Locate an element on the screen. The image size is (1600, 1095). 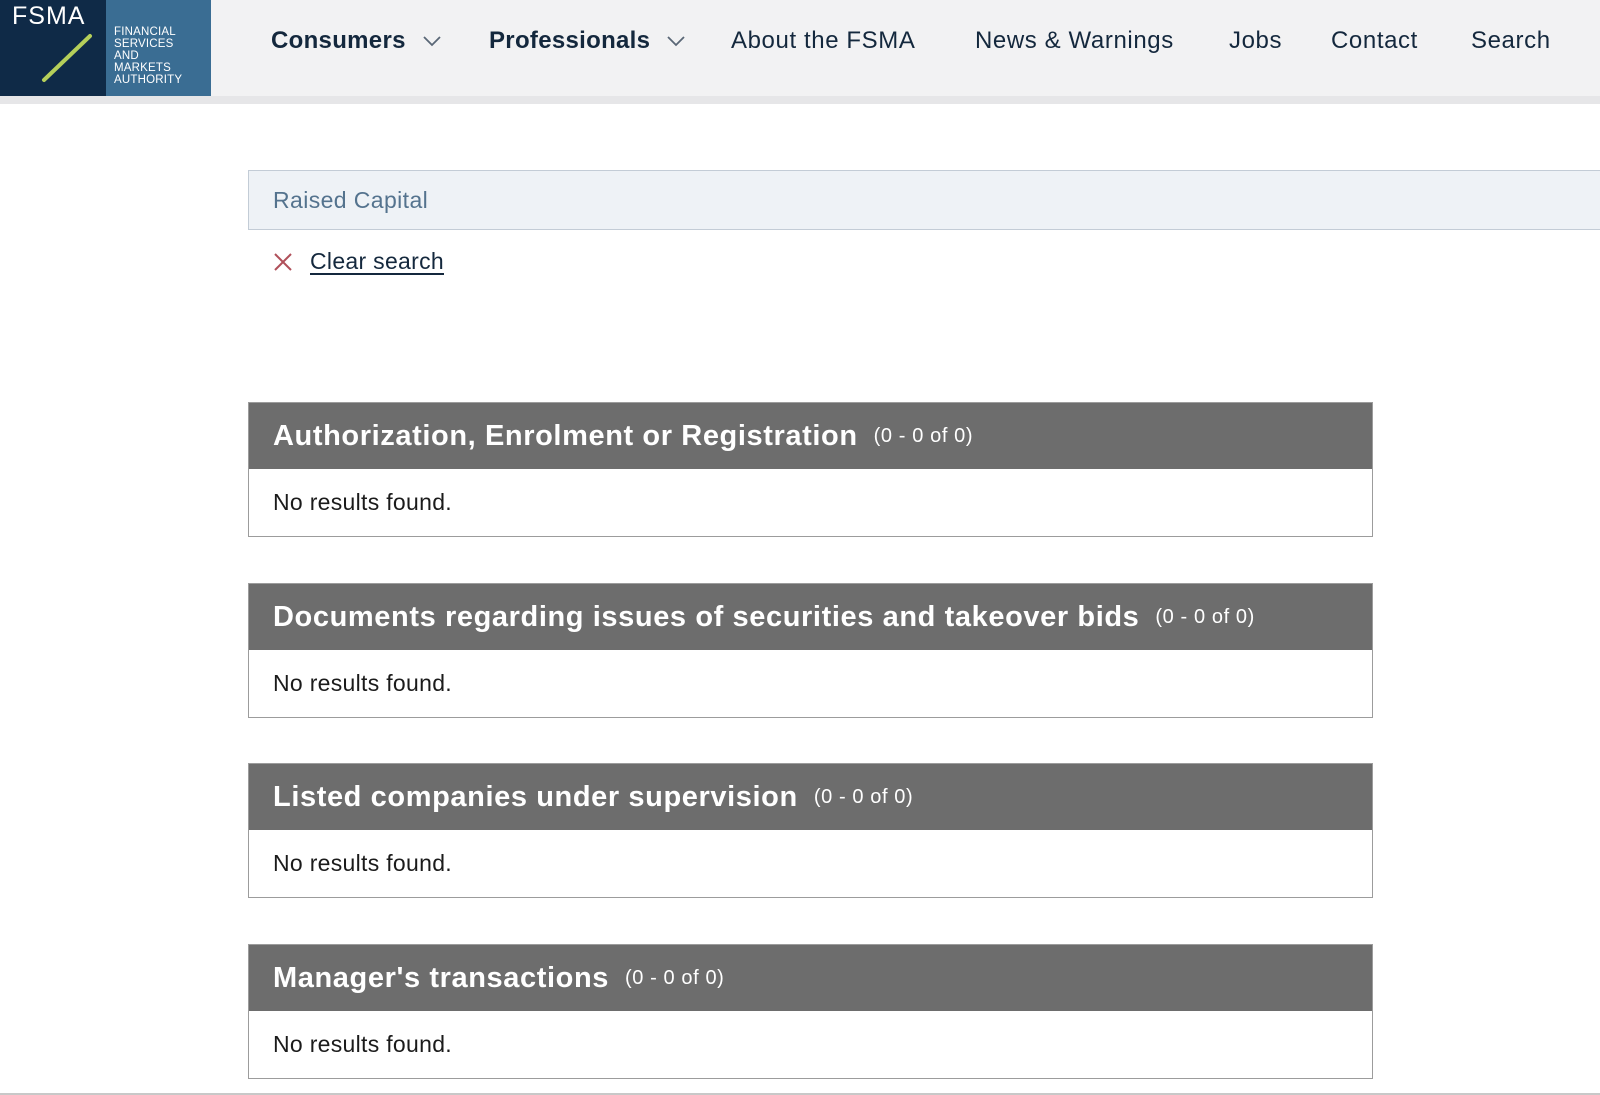
nav-news-label: News & Warnings is located at coordinates (1074, 40).